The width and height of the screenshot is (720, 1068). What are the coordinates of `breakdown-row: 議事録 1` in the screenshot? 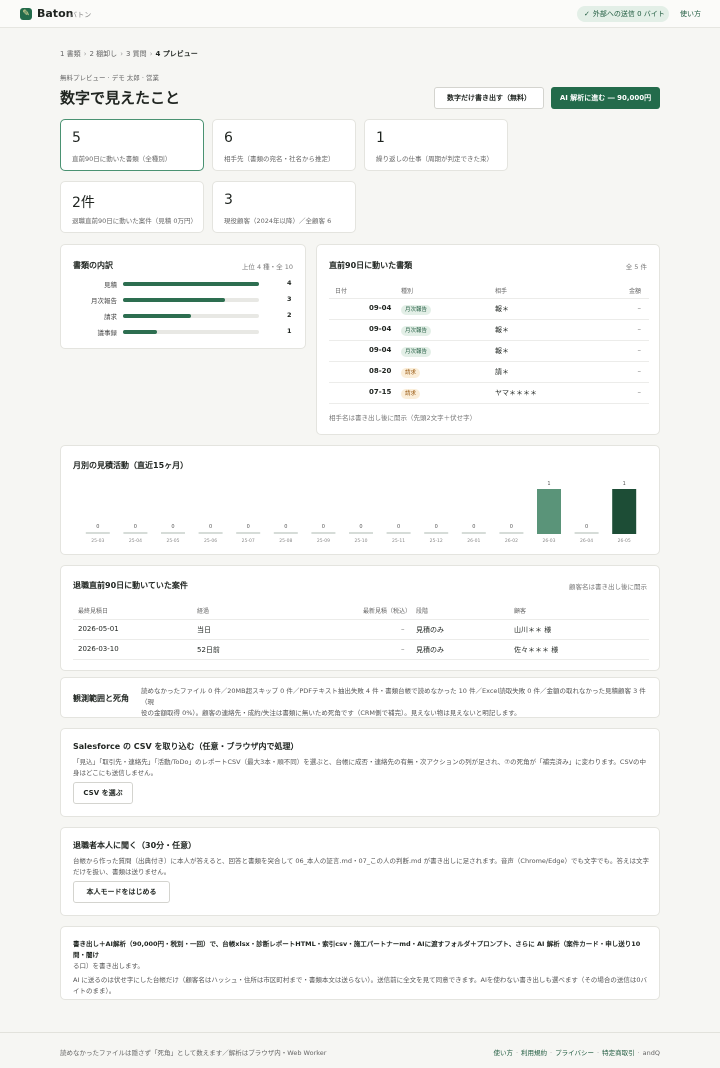 It's located at (183, 332).